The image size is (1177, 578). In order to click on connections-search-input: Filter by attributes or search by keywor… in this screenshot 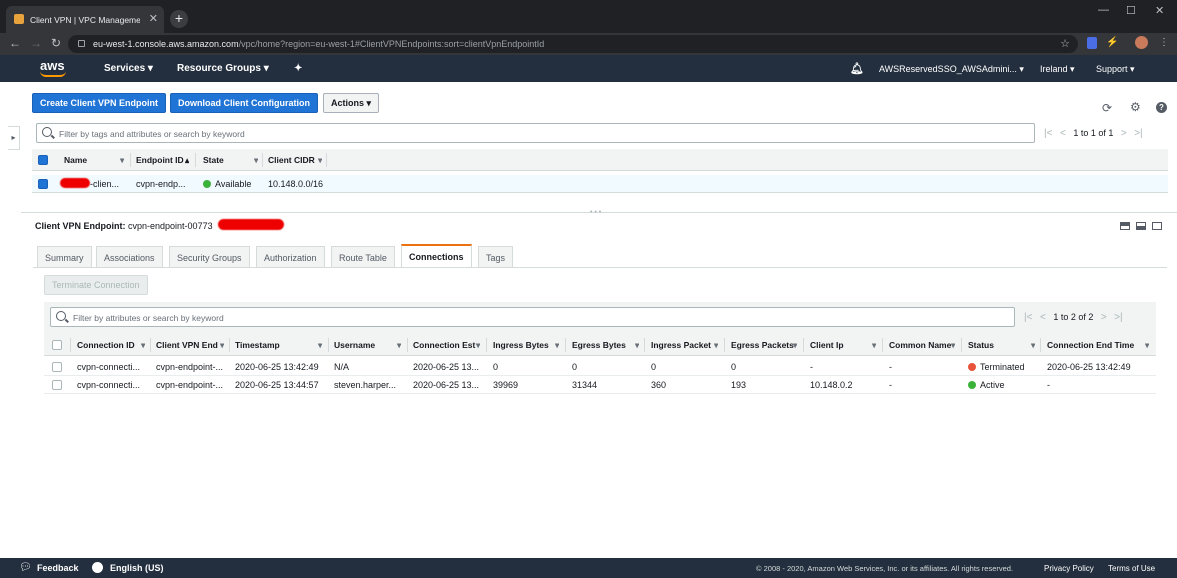, I will do `click(532, 317)`.